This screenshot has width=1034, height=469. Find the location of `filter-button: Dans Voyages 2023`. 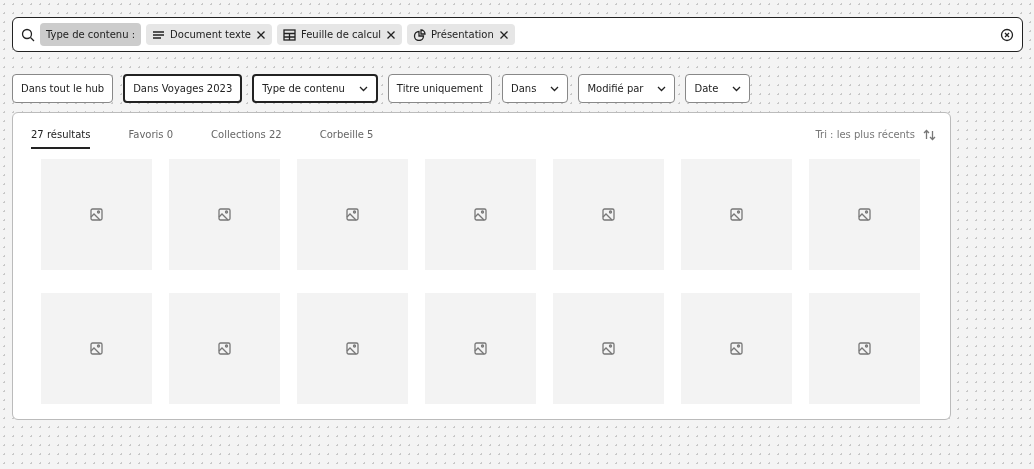

filter-button: Dans Voyages 2023 is located at coordinates (183, 88).